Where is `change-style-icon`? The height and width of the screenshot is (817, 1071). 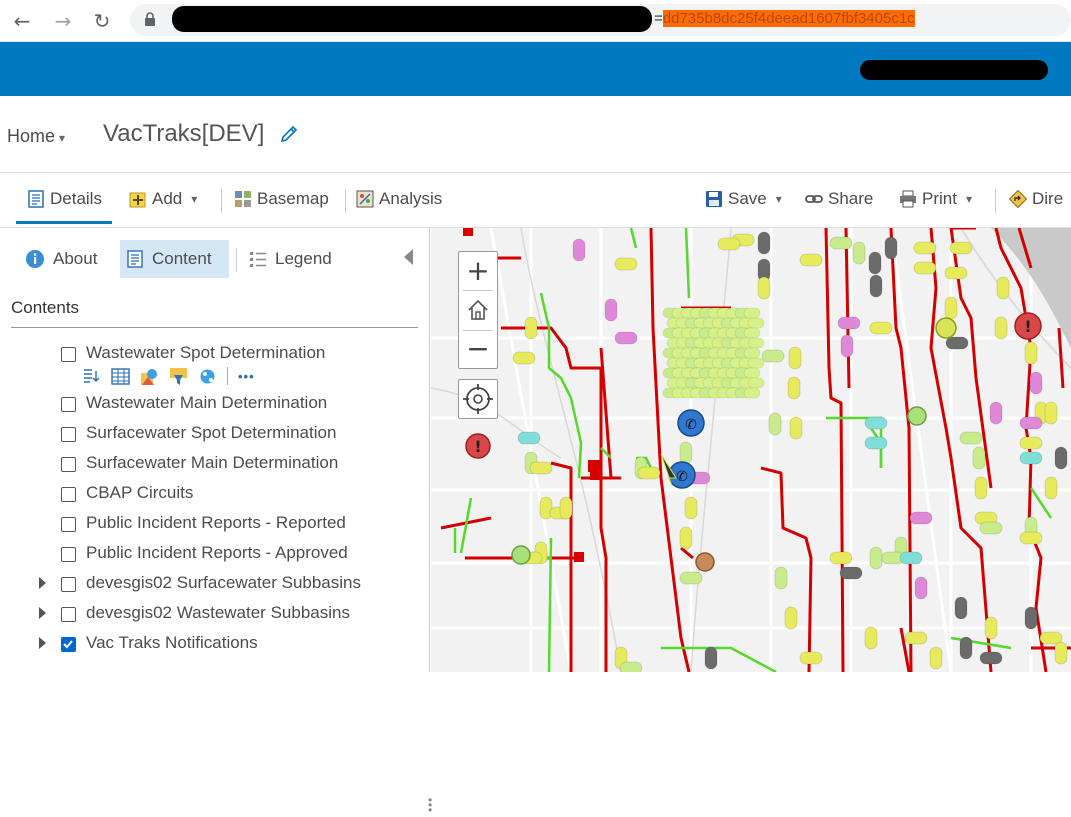
change-style-icon is located at coordinates (149, 376).